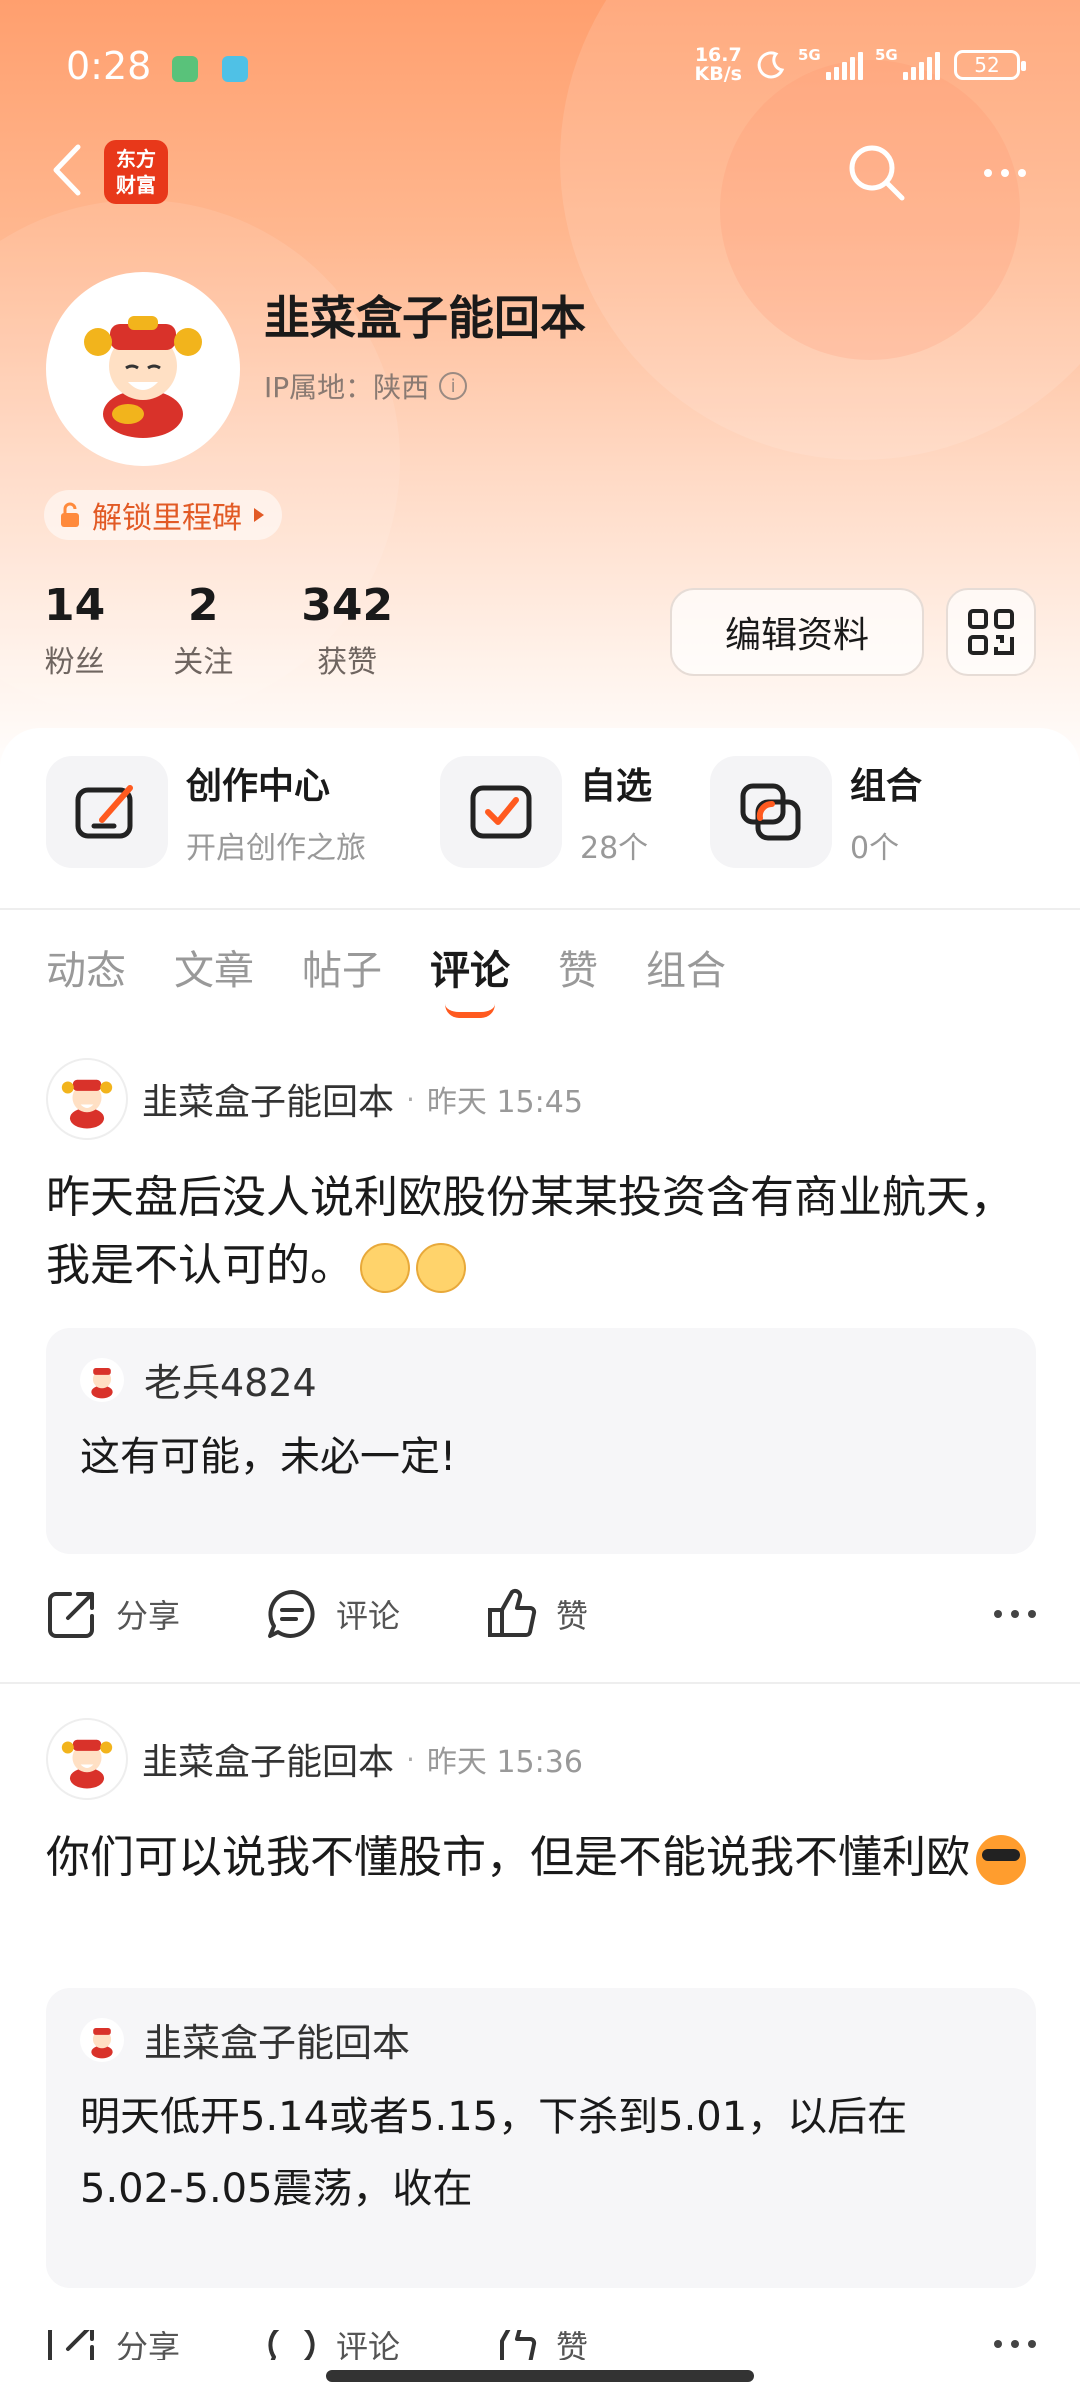 The image size is (1080, 2400). Describe the element at coordinates (453, 386) in the screenshot. I see `info-icon: i` at that location.